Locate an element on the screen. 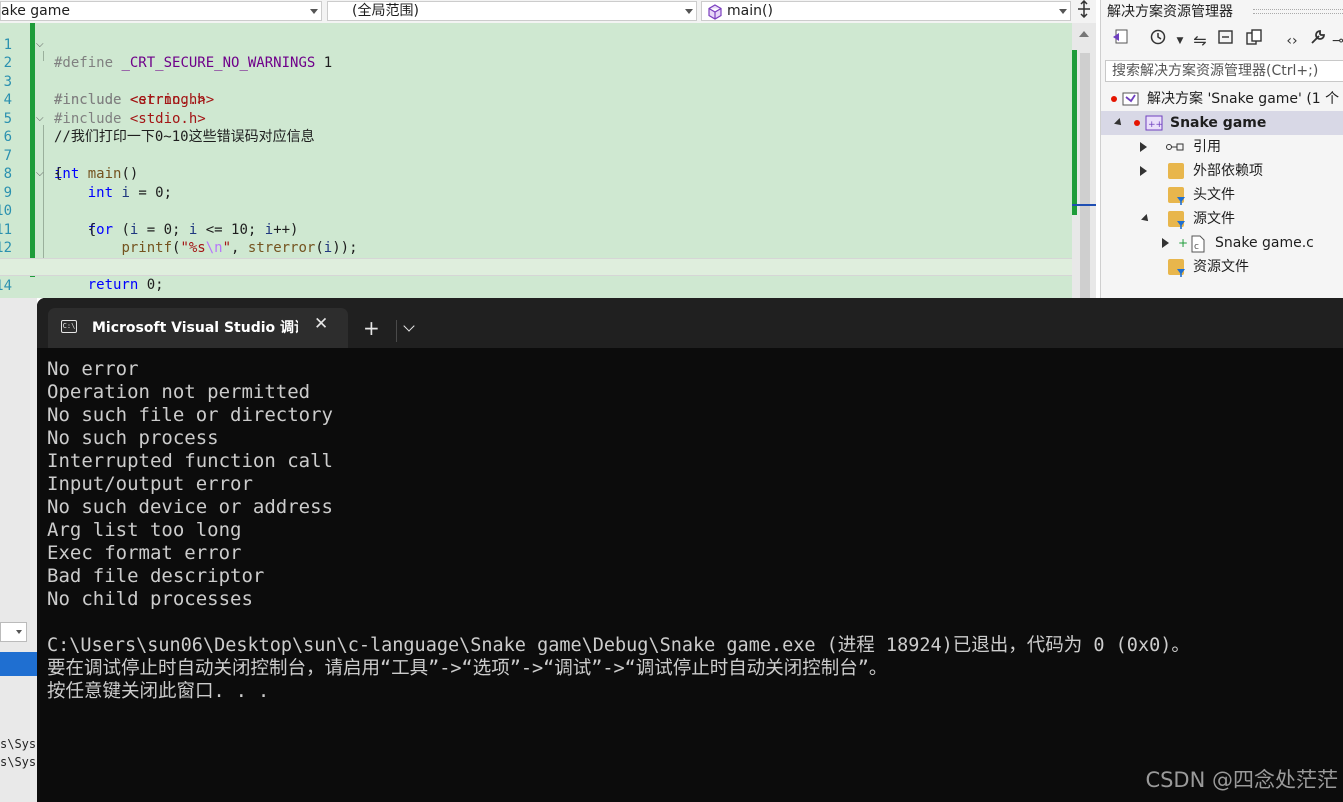 Image resolution: width=1343 pixels, height=802 pixels. references-icon is located at coordinates (1174, 147).